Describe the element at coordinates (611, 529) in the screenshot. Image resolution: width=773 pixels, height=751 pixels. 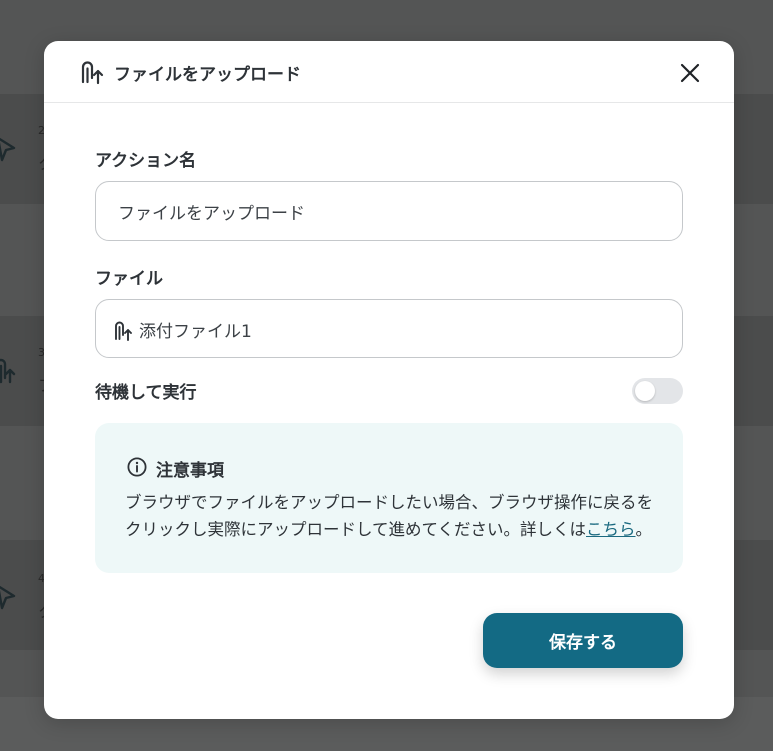
I see `details-link: こちら` at that location.